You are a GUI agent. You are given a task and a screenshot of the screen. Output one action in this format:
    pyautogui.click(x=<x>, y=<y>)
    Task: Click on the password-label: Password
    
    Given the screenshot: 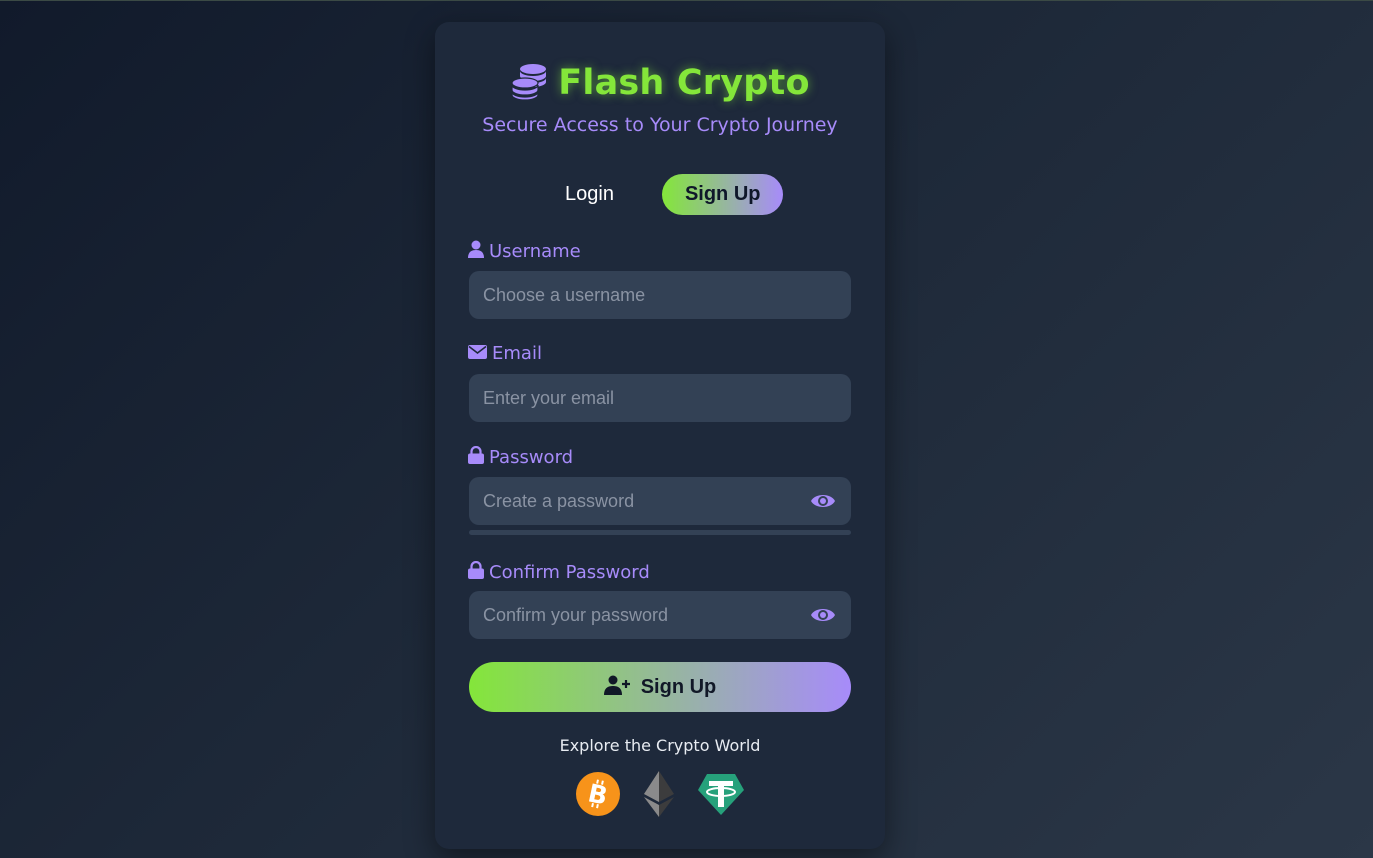 What is the action you would take?
    pyautogui.click(x=521, y=457)
    